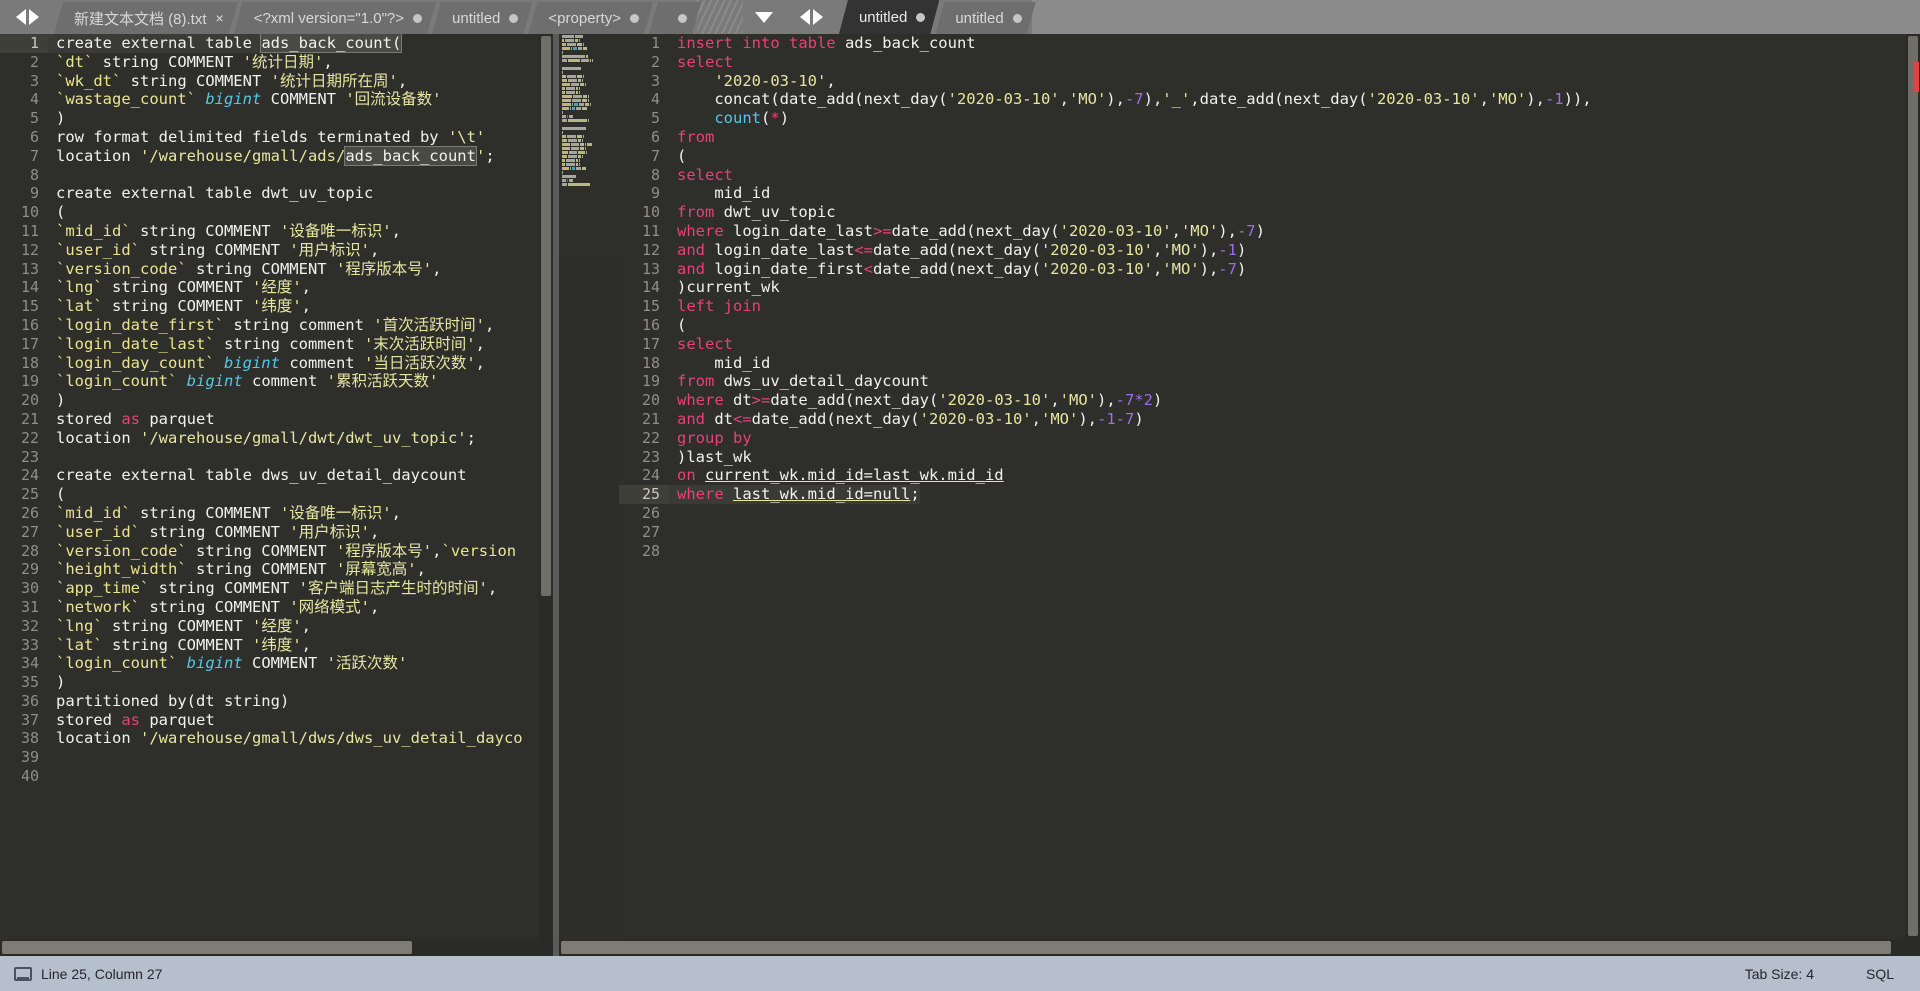 The image size is (1920, 991). Describe the element at coordinates (244, 269) in the screenshot. I see `code-text: `version_code` string COMMENT '程序版本号',` at that location.